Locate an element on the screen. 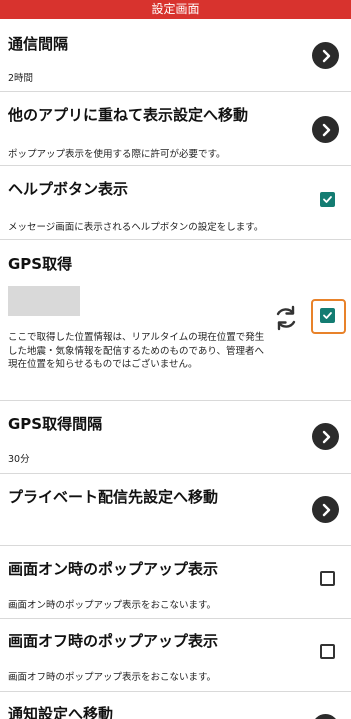  setting-title: GPS取得間隔 is located at coordinates (55, 424).